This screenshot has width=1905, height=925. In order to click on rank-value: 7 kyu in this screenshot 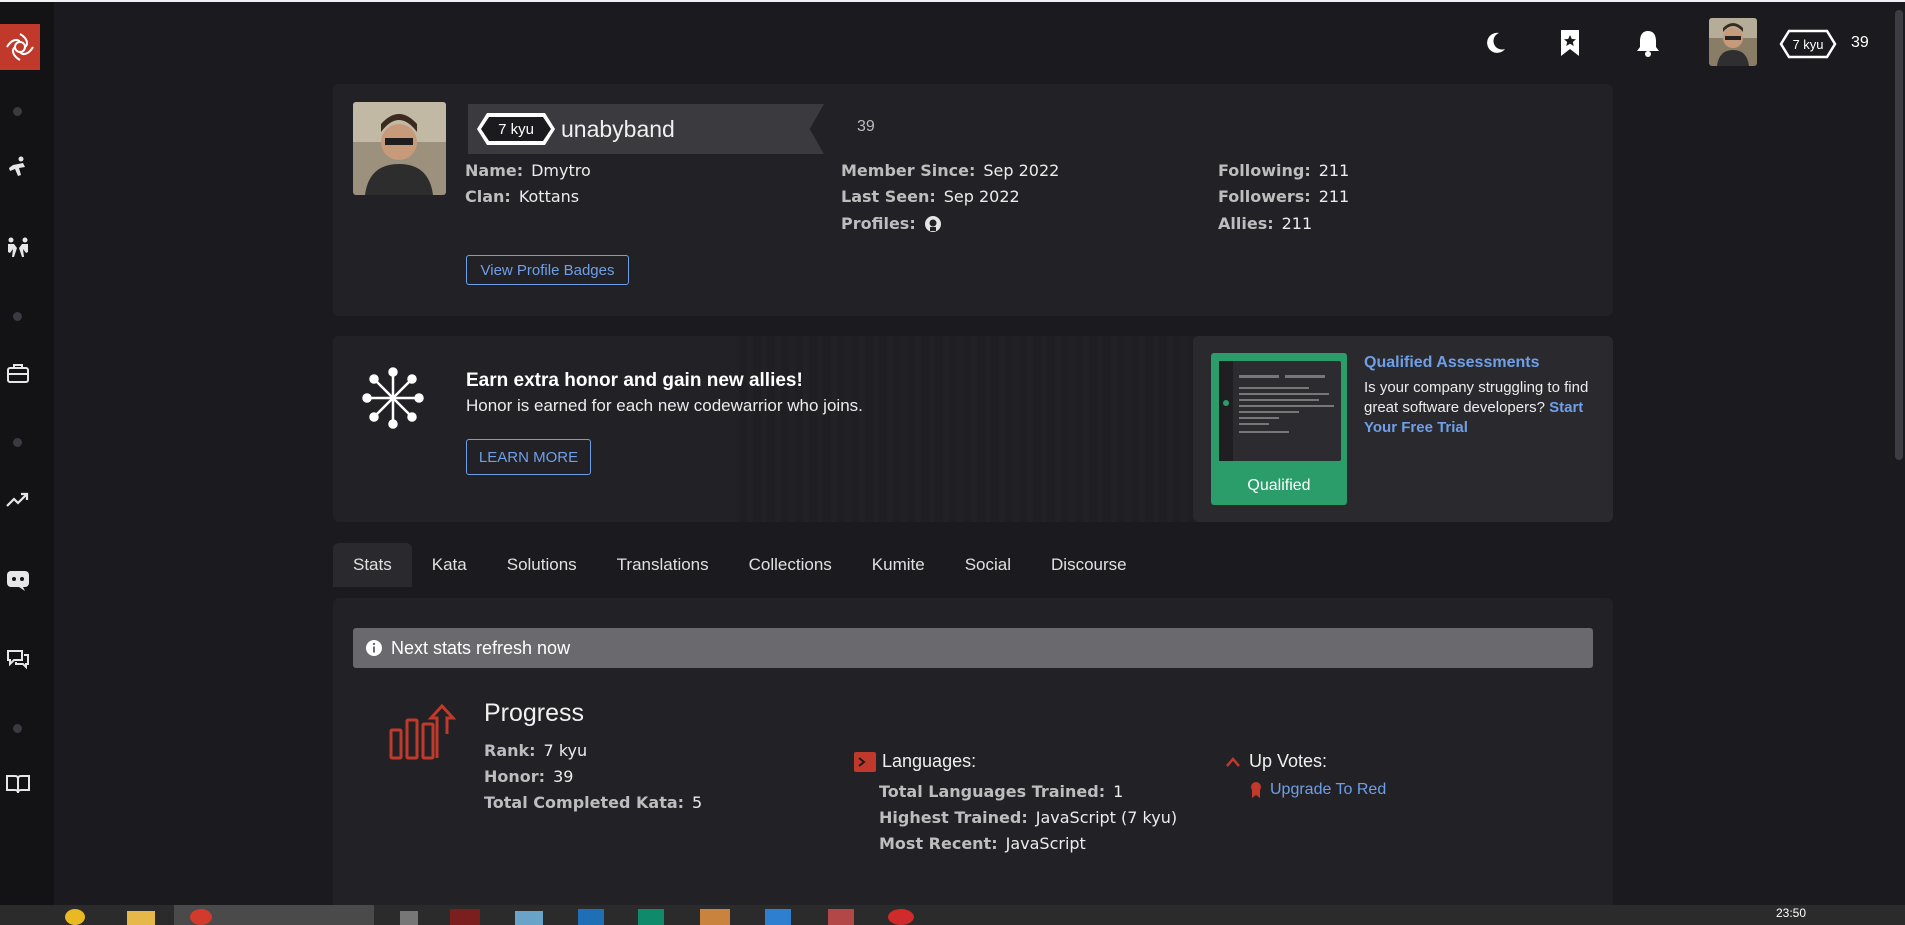, I will do `click(565, 750)`.